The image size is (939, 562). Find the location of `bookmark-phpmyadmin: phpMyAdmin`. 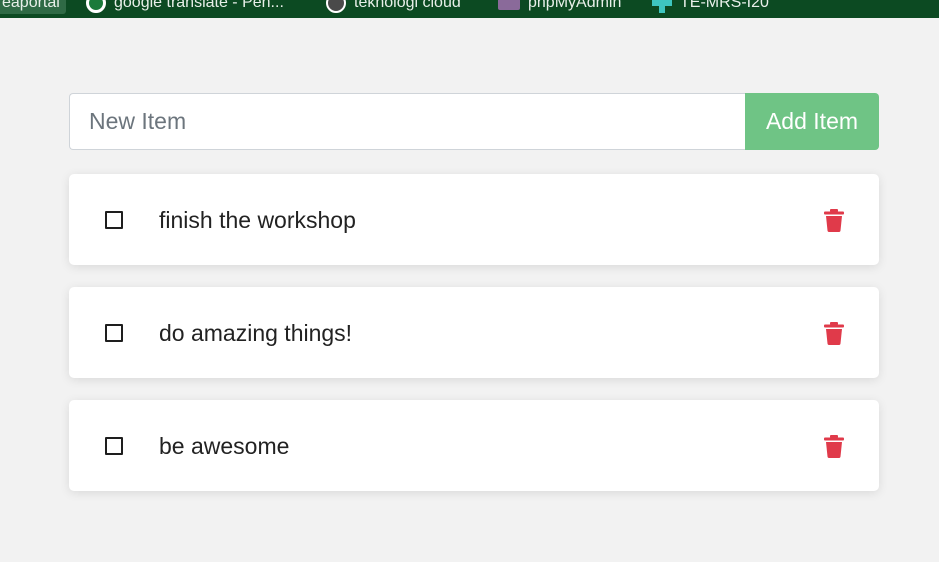

bookmark-phpmyadmin: phpMyAdmin is located at coordinates (559, 7).